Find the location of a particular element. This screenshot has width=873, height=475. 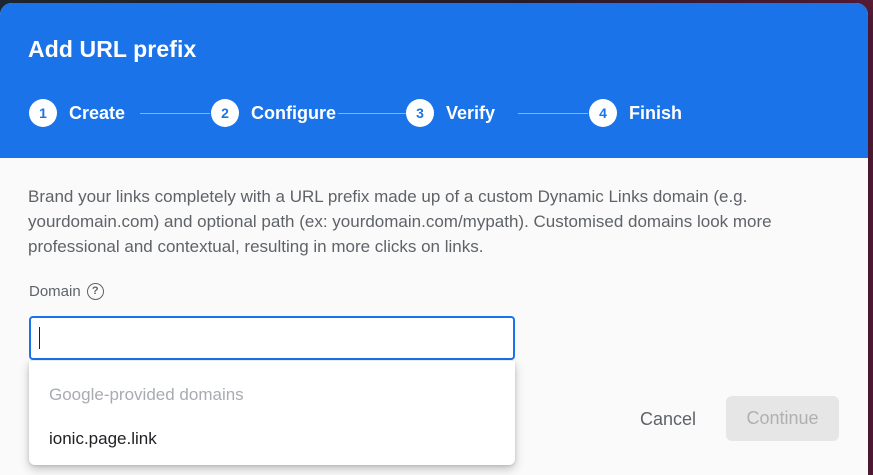

help-circle-icon: ? is located at coordinates (95, 291).